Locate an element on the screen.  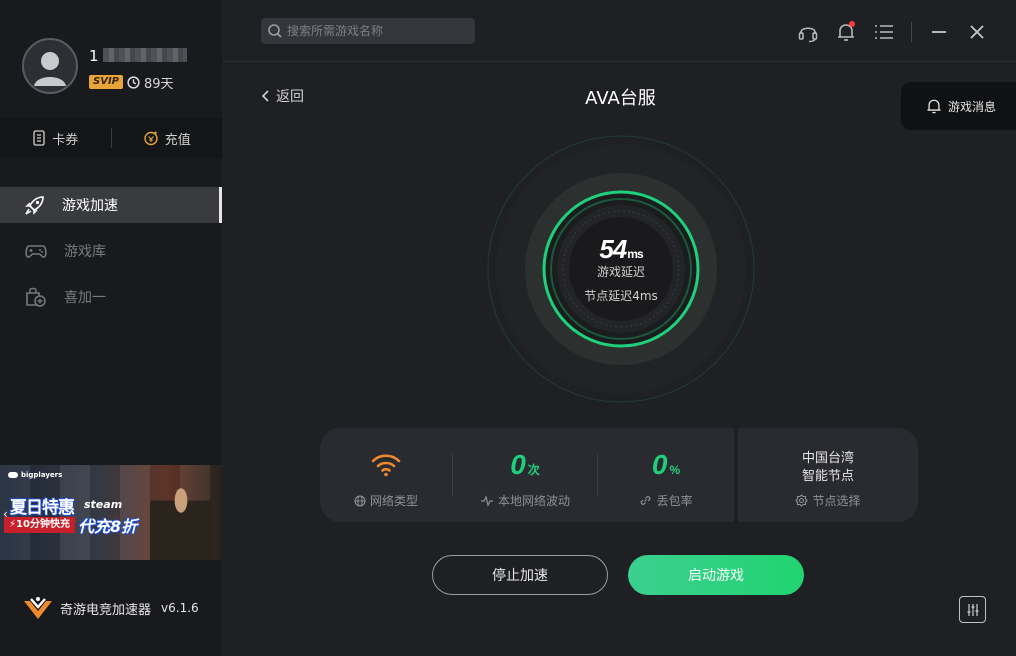
packet-loss-number: 0 is located at coordinates (659, 464).